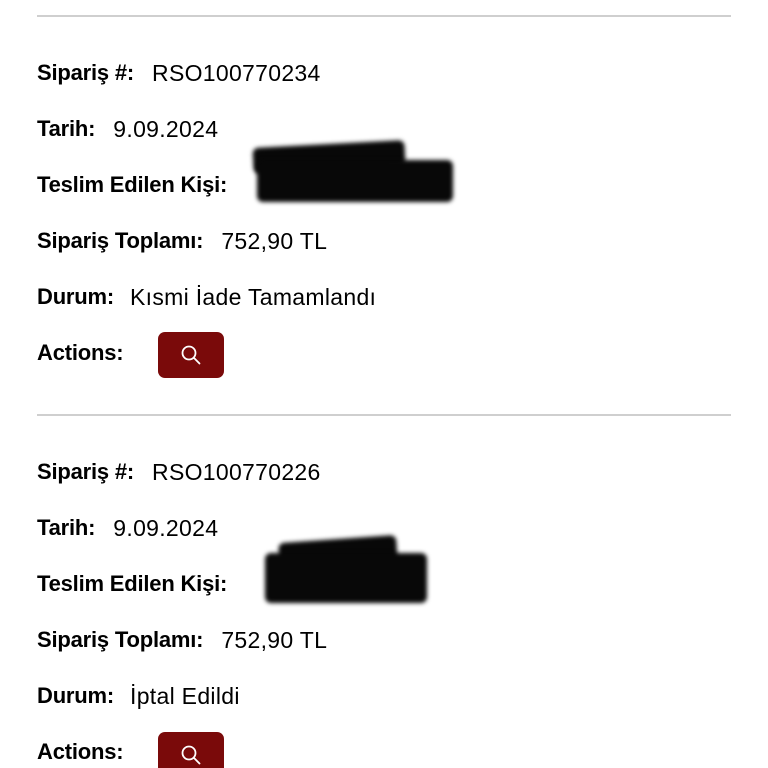 Image resolution: width=768 pixels, height=768 pixels. I want to click on order-status-row: Durum: Kısmi İade Tamamlandı, so click(206, 297).